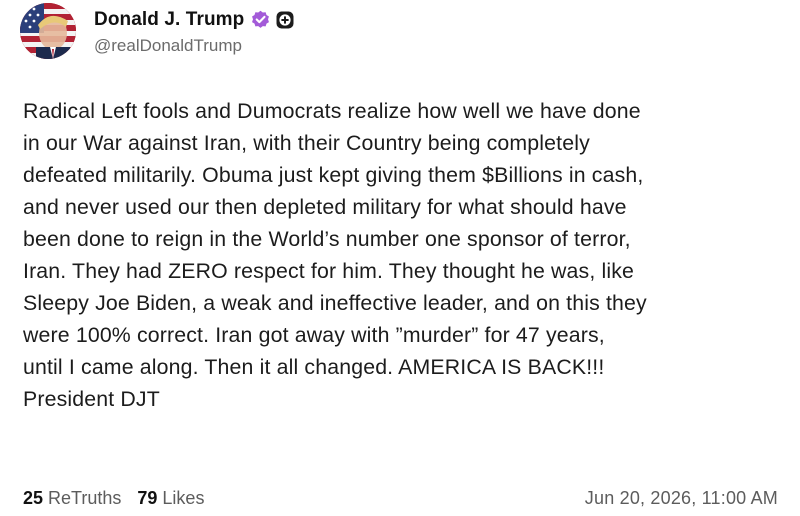  Describe the element at coordinates (169, 20) in the screenshot. I see `author-display-name: Donald J. Trump` at that location.